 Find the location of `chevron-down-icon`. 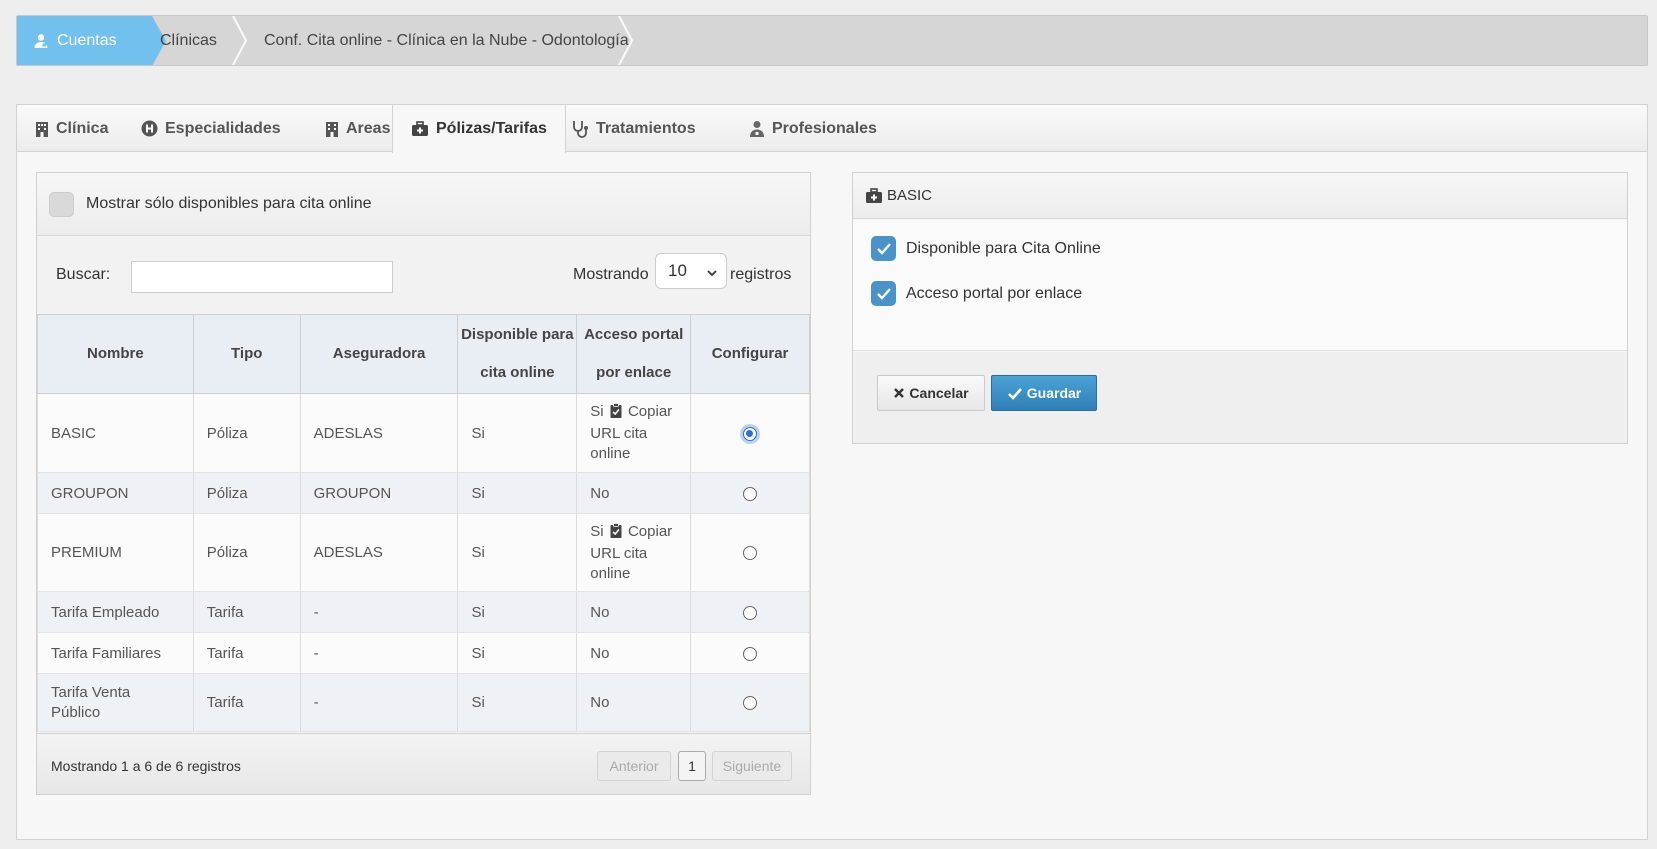

chevron-down-icon is located at coordinates (712, 274).